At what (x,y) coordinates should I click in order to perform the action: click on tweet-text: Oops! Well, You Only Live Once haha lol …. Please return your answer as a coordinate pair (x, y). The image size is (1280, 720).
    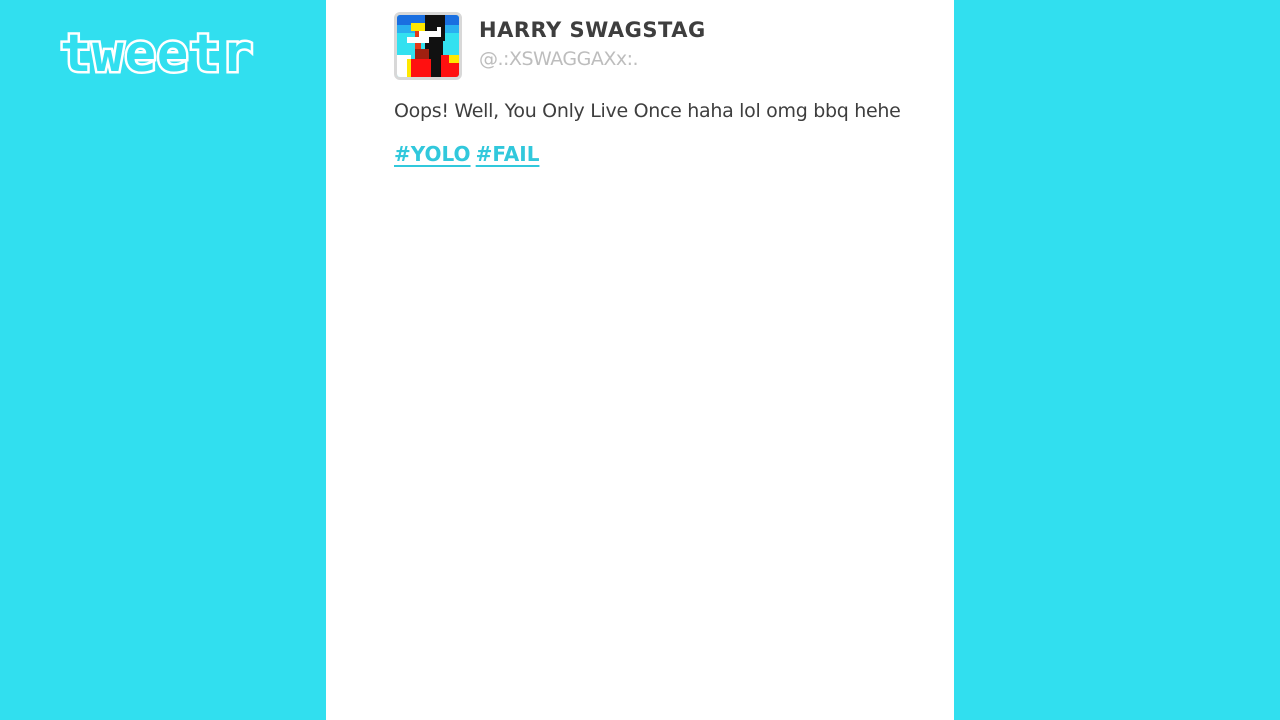
    Looking at the image, I should click on (647, 111).